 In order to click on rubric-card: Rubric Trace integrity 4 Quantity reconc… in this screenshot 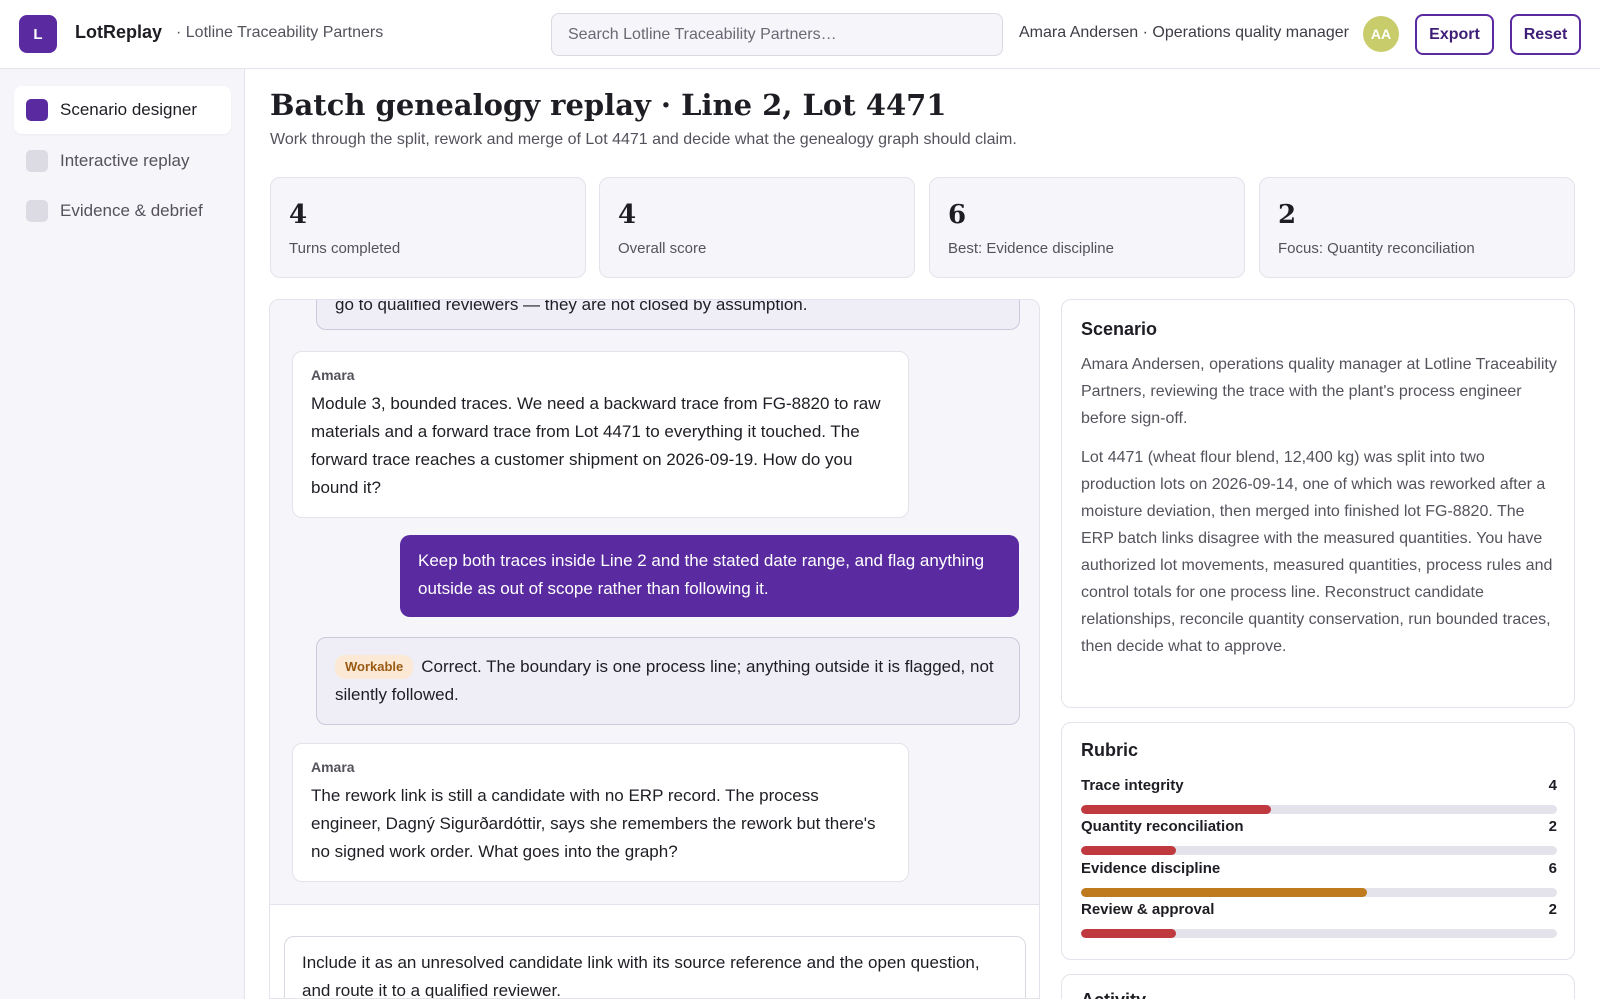, I will do `click(1318, 841)`.